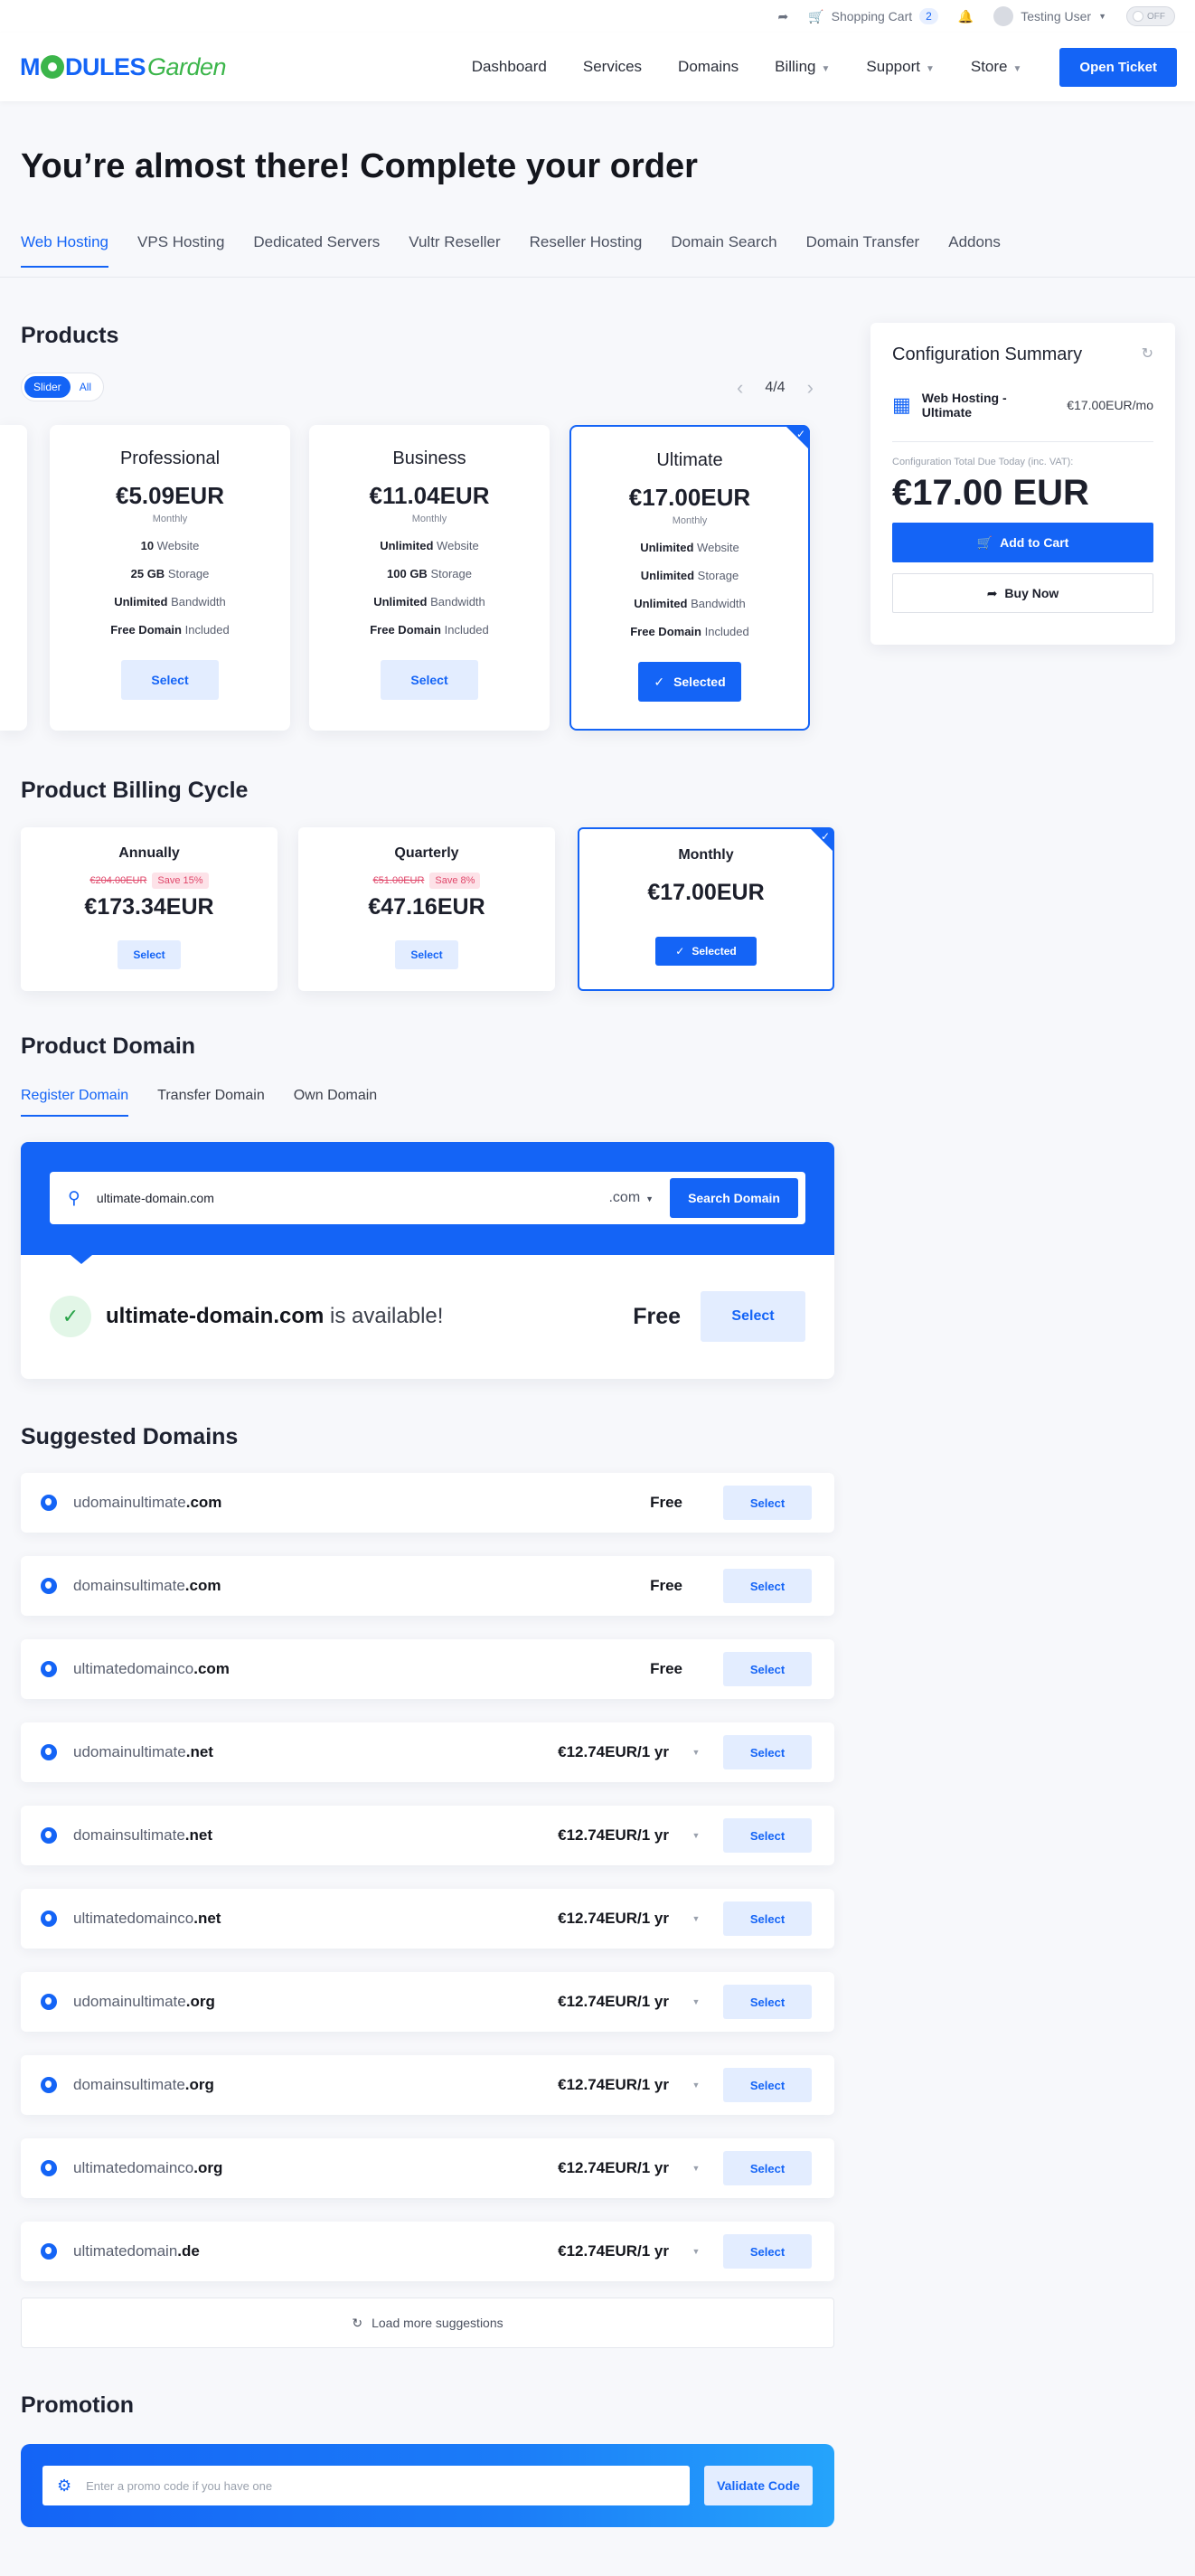  What do you see at coordinates (802, 67) in the screenshot?
I see `nav-billing: Billing ▼` at bounding box center [802, 67].